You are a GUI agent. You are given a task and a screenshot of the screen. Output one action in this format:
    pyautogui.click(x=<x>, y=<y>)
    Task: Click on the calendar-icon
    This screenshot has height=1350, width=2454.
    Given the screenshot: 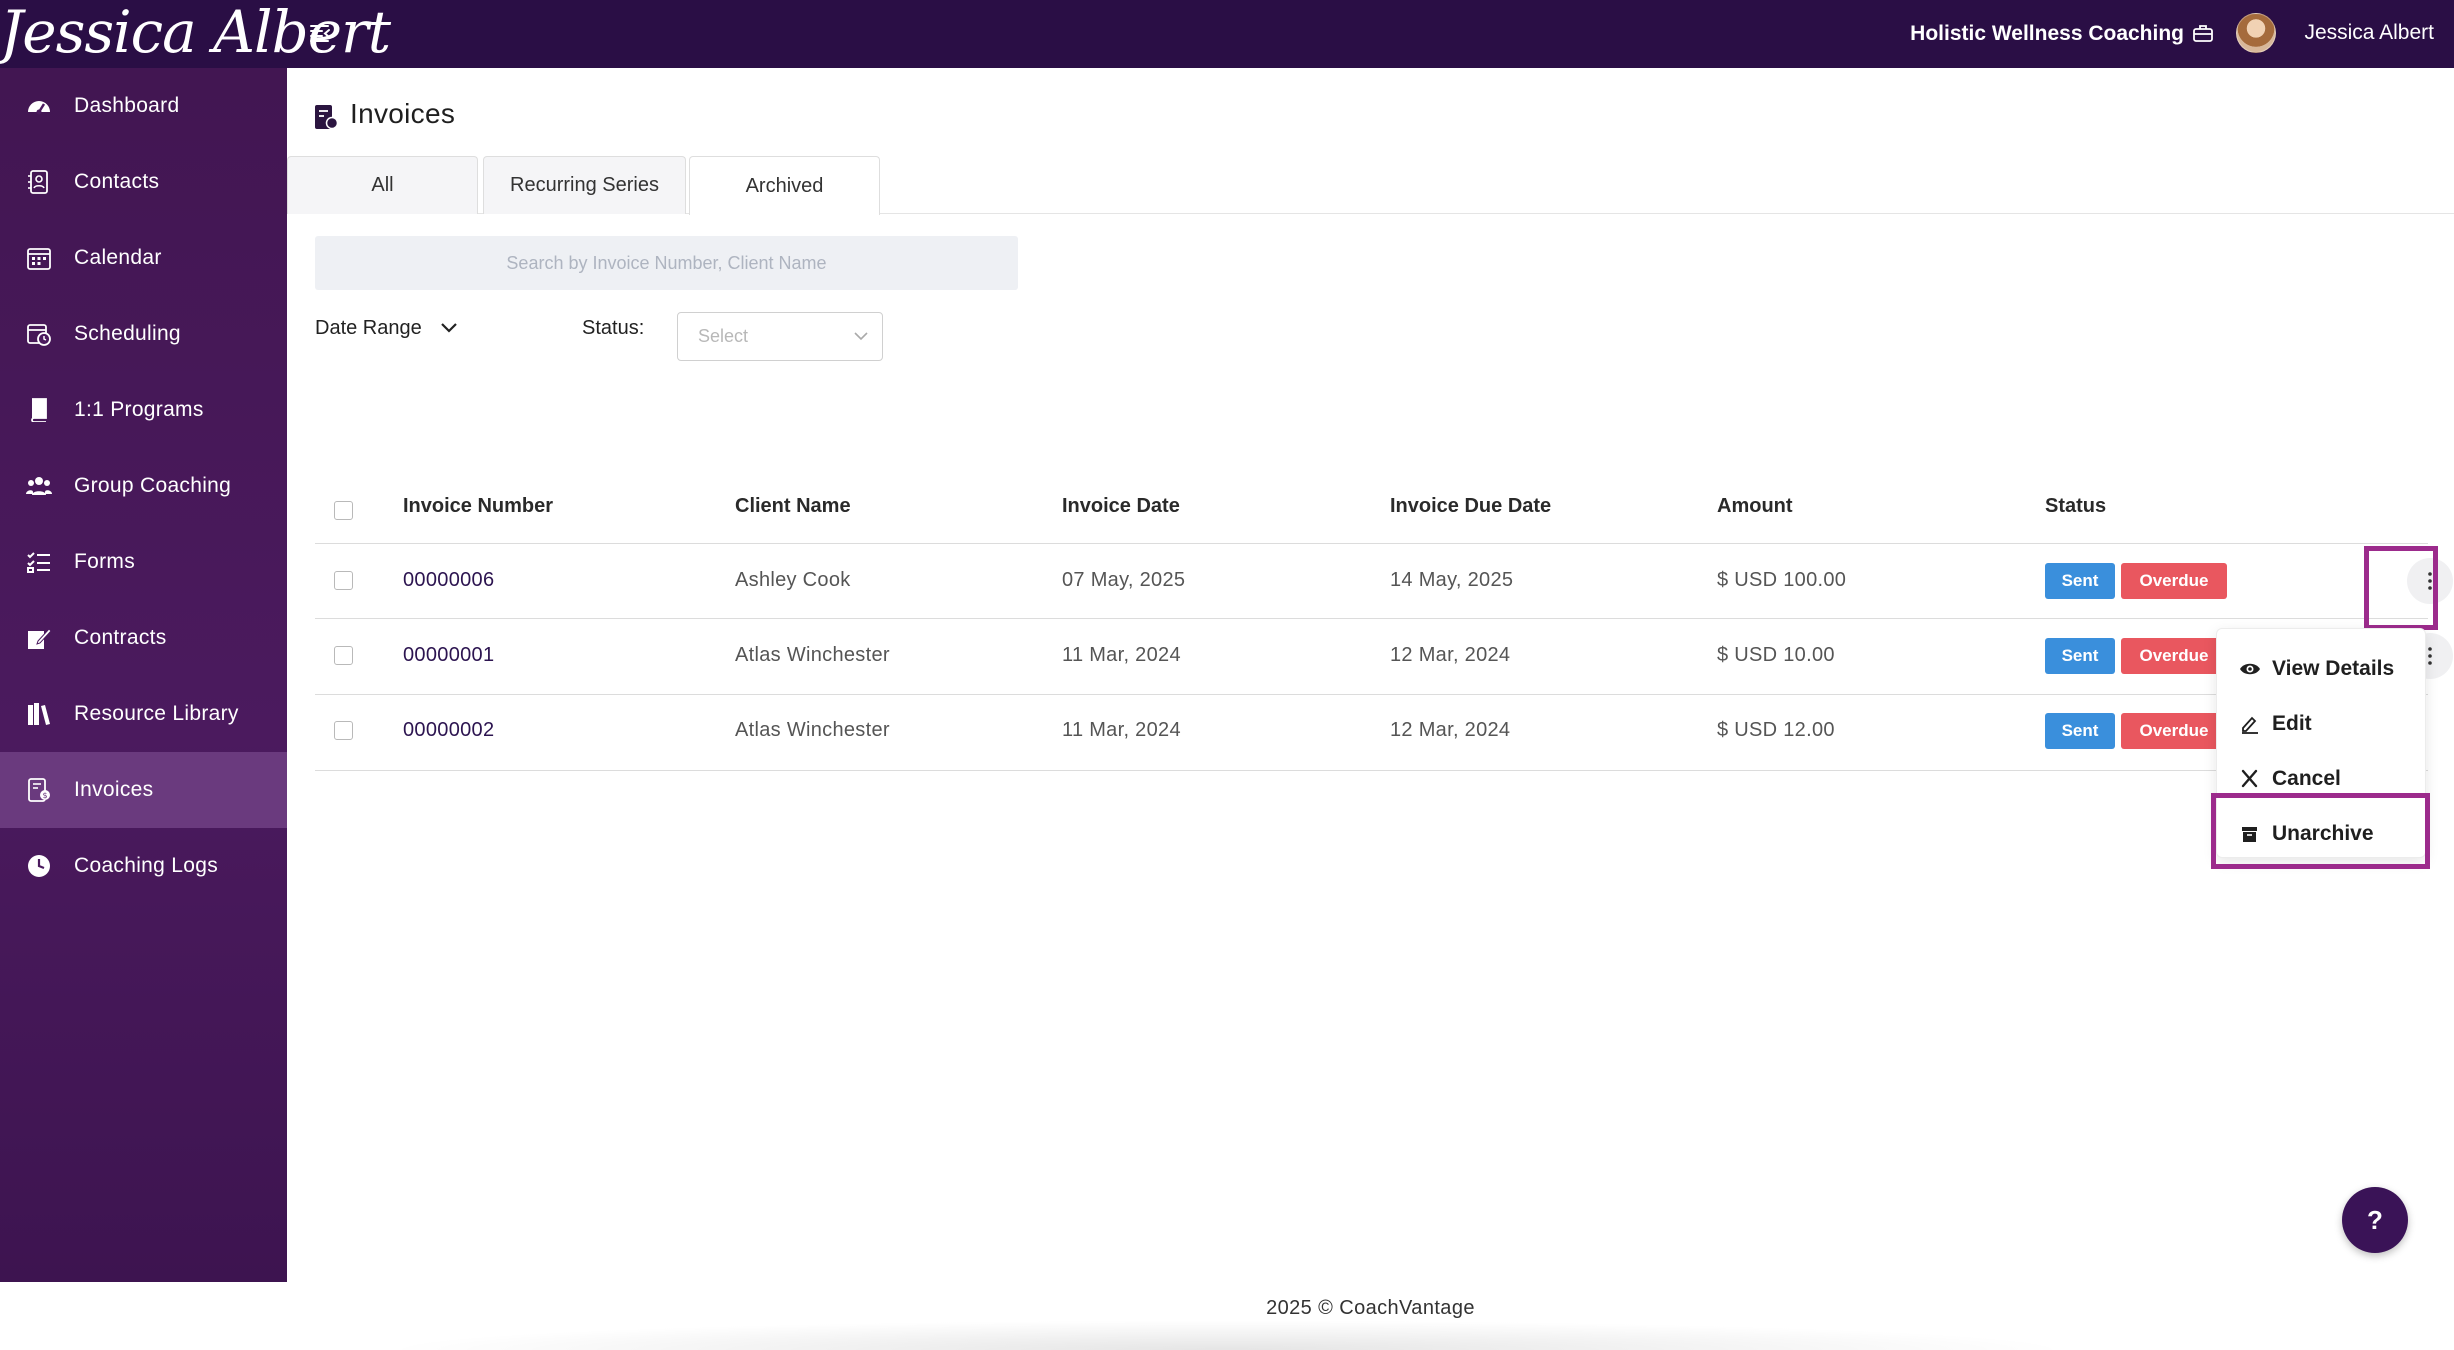 What is the action you would take?
    pyautogui.click(x=39, y=259)
    